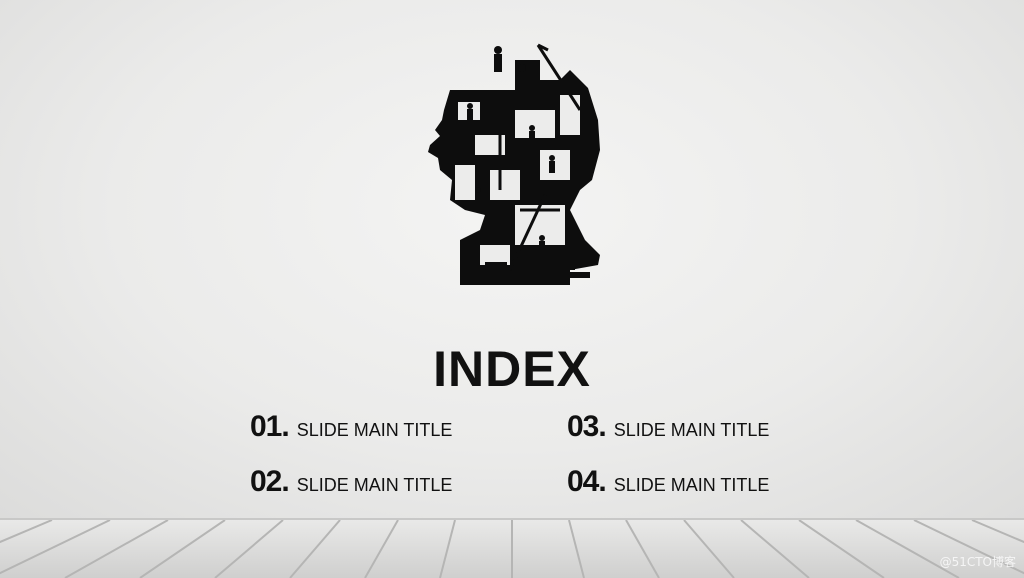 This screenshot has height=578, width=1024. I want to click on index-item-03: 03. SLIDE MAIN TITLE, so click(668, 427).